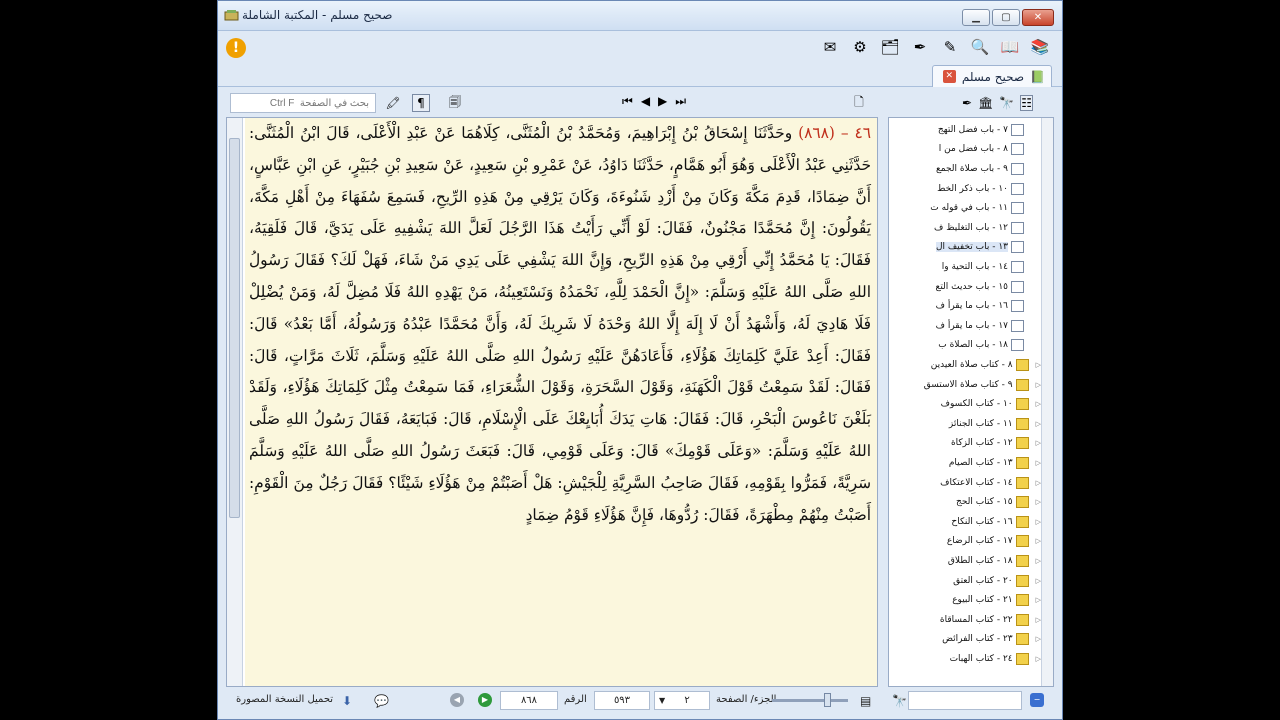 The height and width of the screenshot is (720, 1280). Describe the element at coordinates (965, 248) in the screenshot. I see `tree-chapter-item: ١٣ - باب تخفيف ال` at that location.